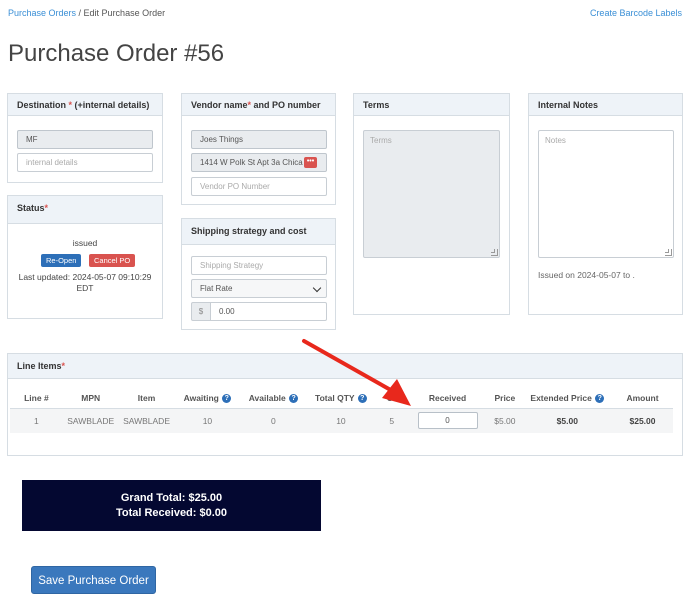  What do you see at coordinates (447, 398) in the screenshot?
I see `col-received: Received` at bounding box center [447, 398].